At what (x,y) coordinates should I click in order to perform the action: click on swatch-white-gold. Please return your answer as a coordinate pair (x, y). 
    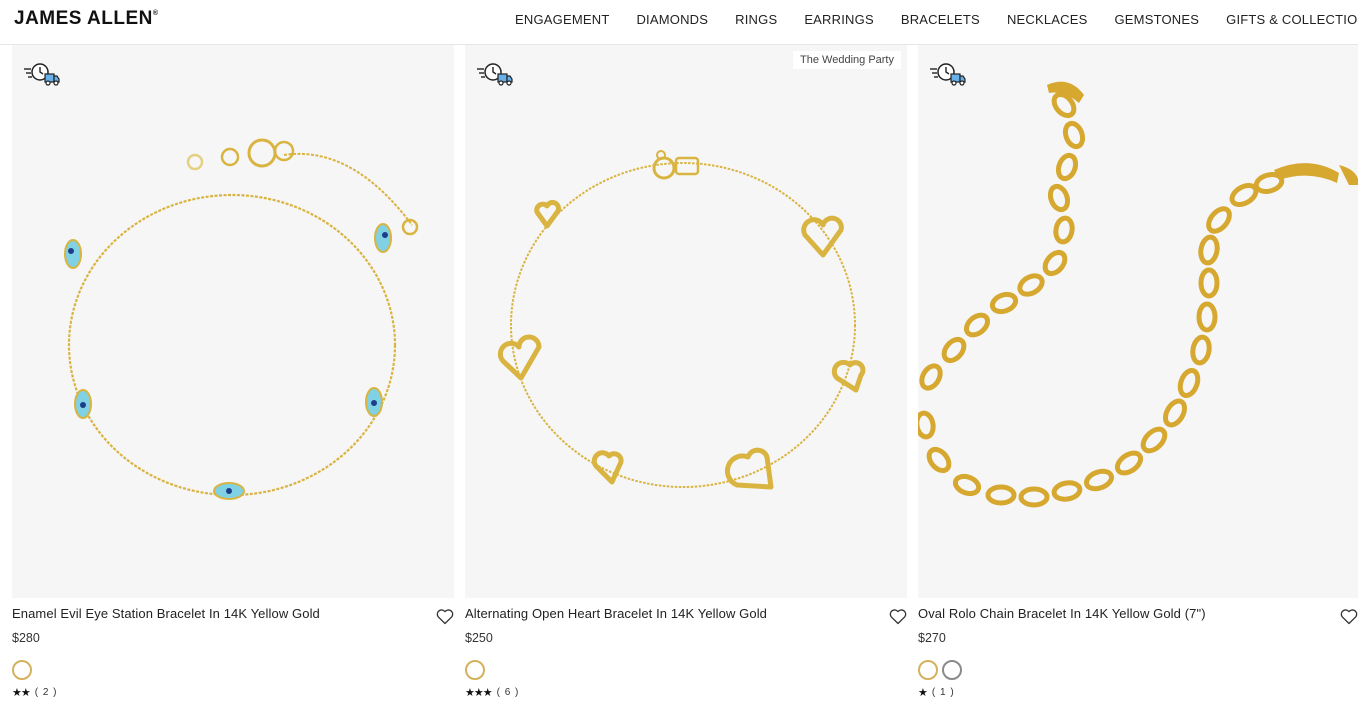
    Looking at the image, I should click on (952, 670).